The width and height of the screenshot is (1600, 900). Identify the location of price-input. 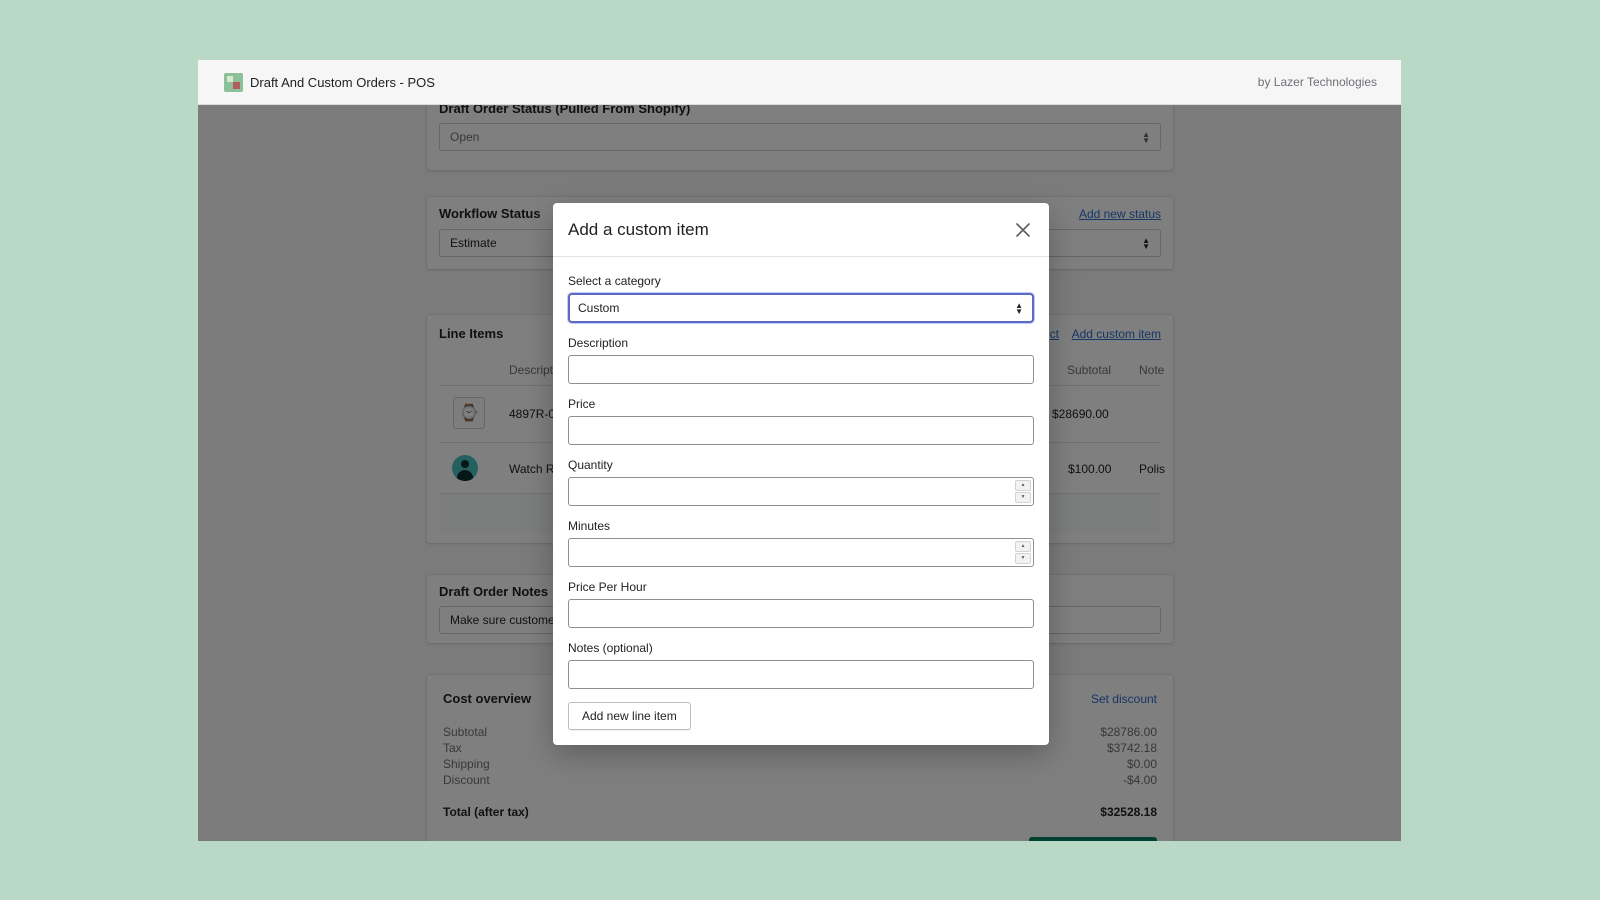
(801, 430).